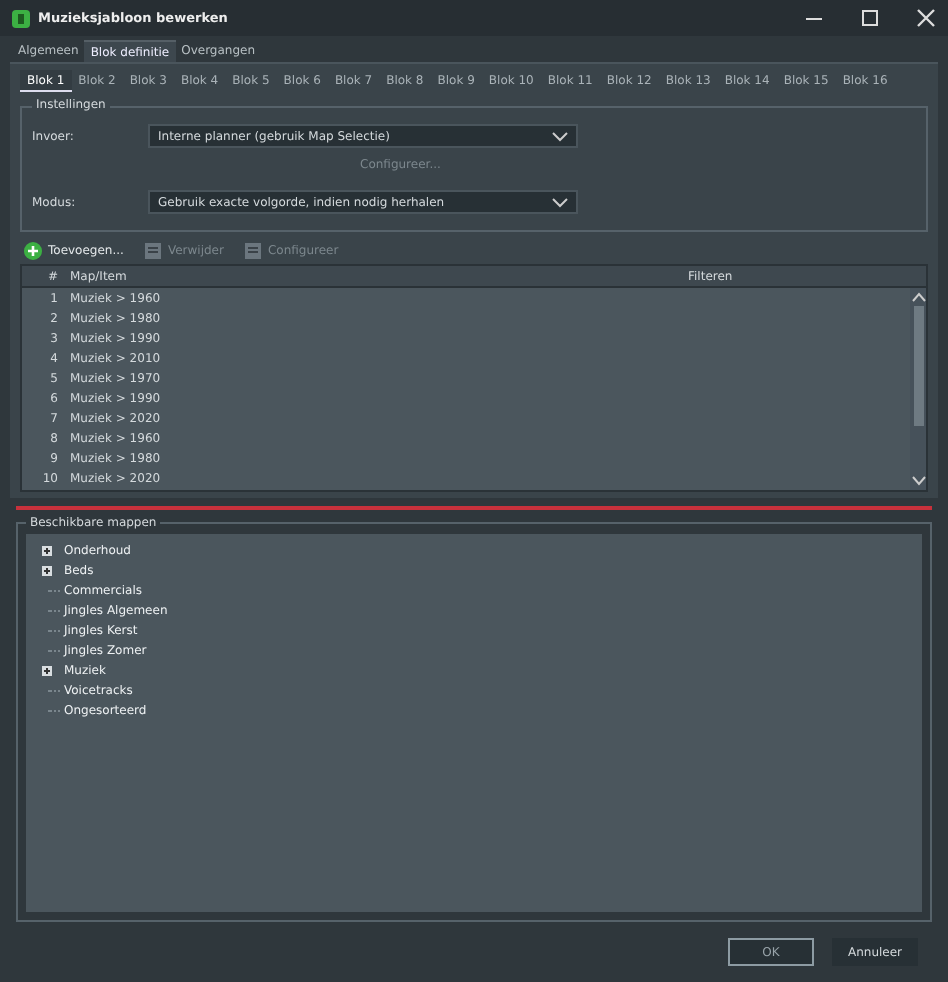  I want to click on maximize-icon, so click(870, 18).